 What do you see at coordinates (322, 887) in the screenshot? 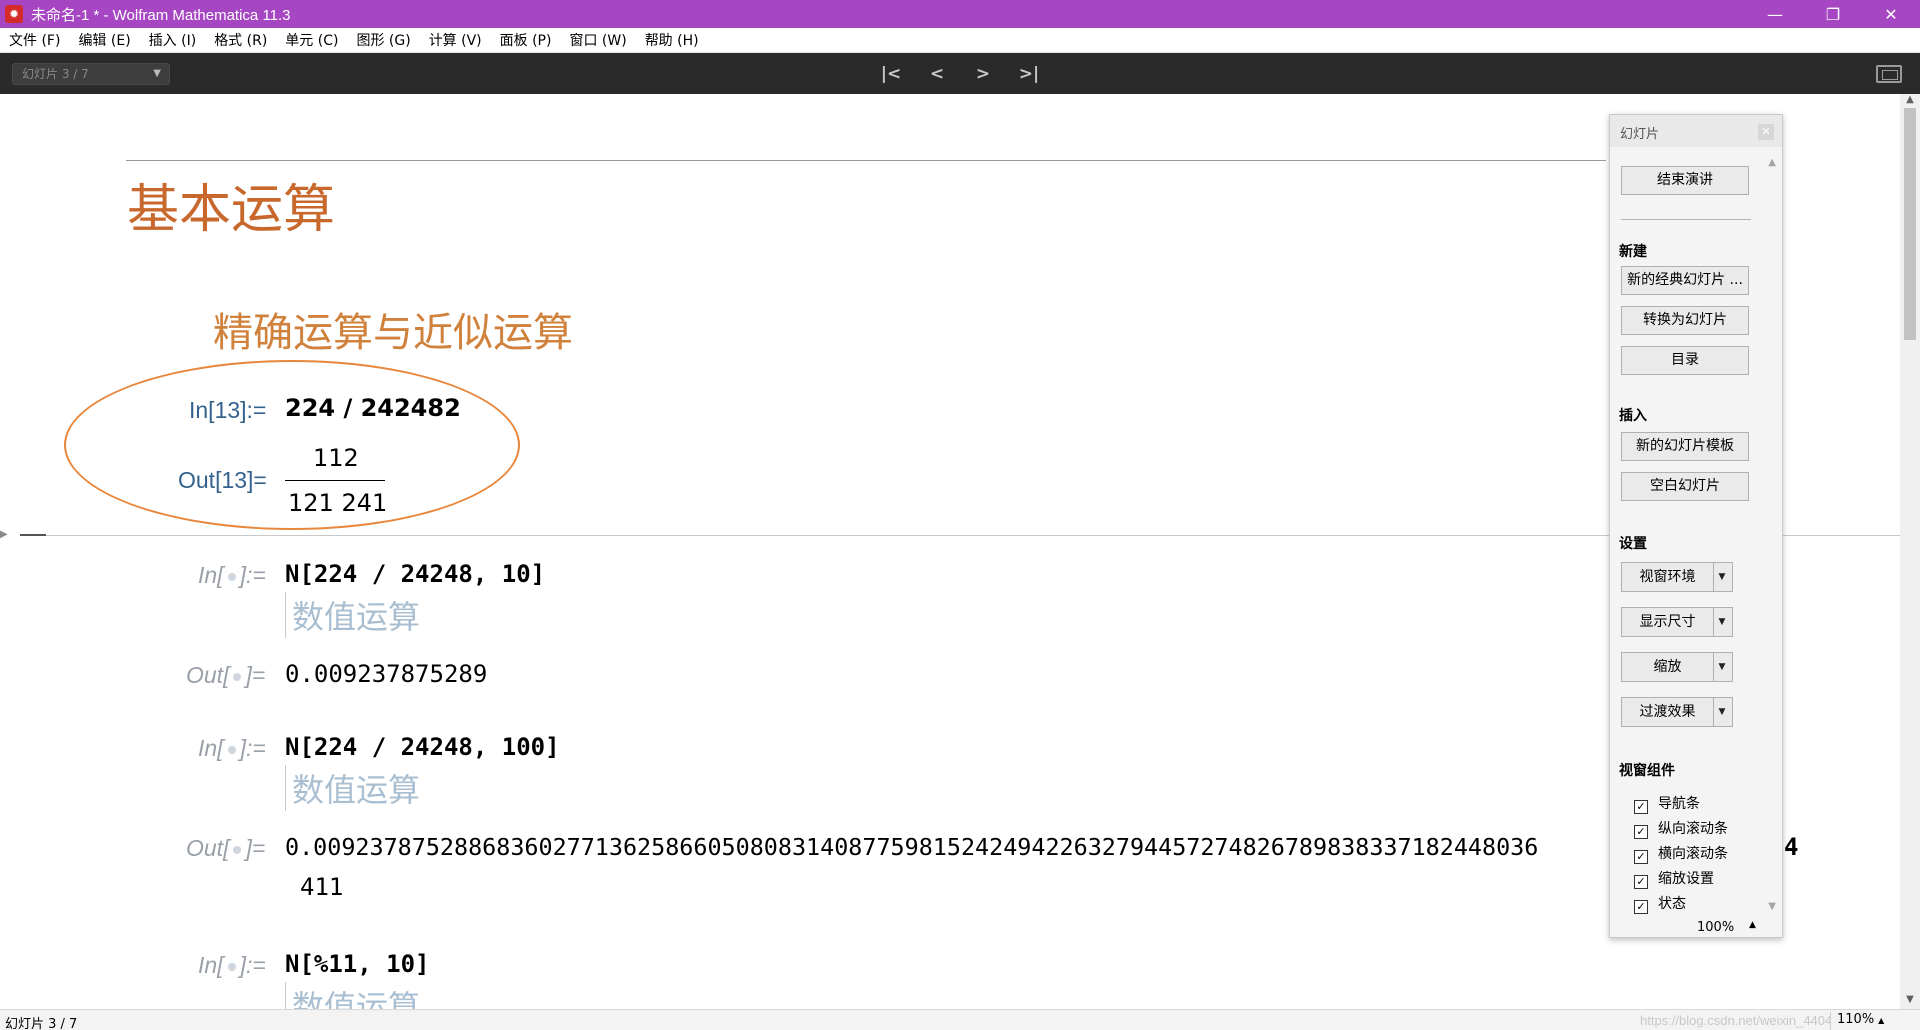
I see `output-cell-line2: 411` at bounding box center [322, 887].